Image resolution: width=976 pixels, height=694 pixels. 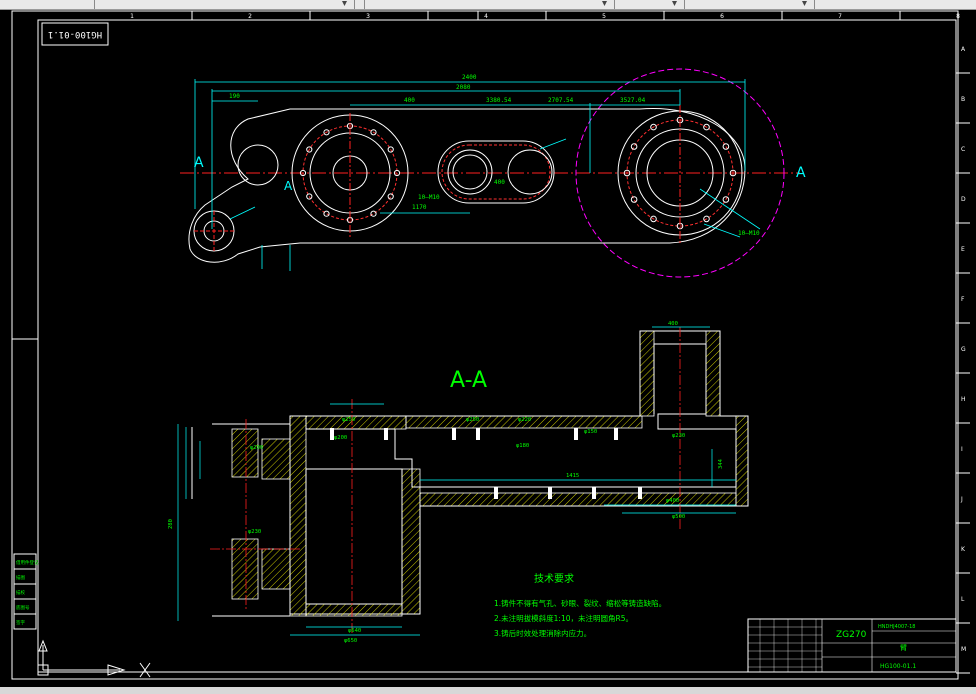 I want to click on layer-dropdown, so click(x=224, y=4).